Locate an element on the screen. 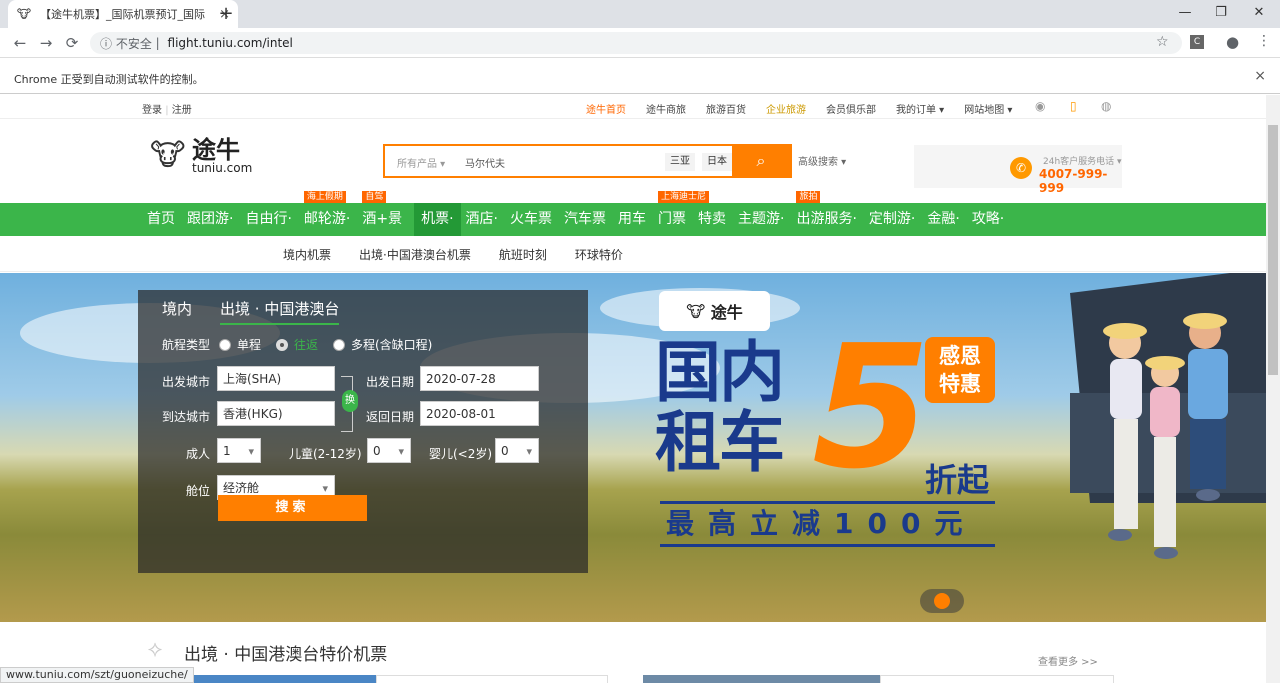  close-window-button: ✕ is located at coordinates (1259, 13).